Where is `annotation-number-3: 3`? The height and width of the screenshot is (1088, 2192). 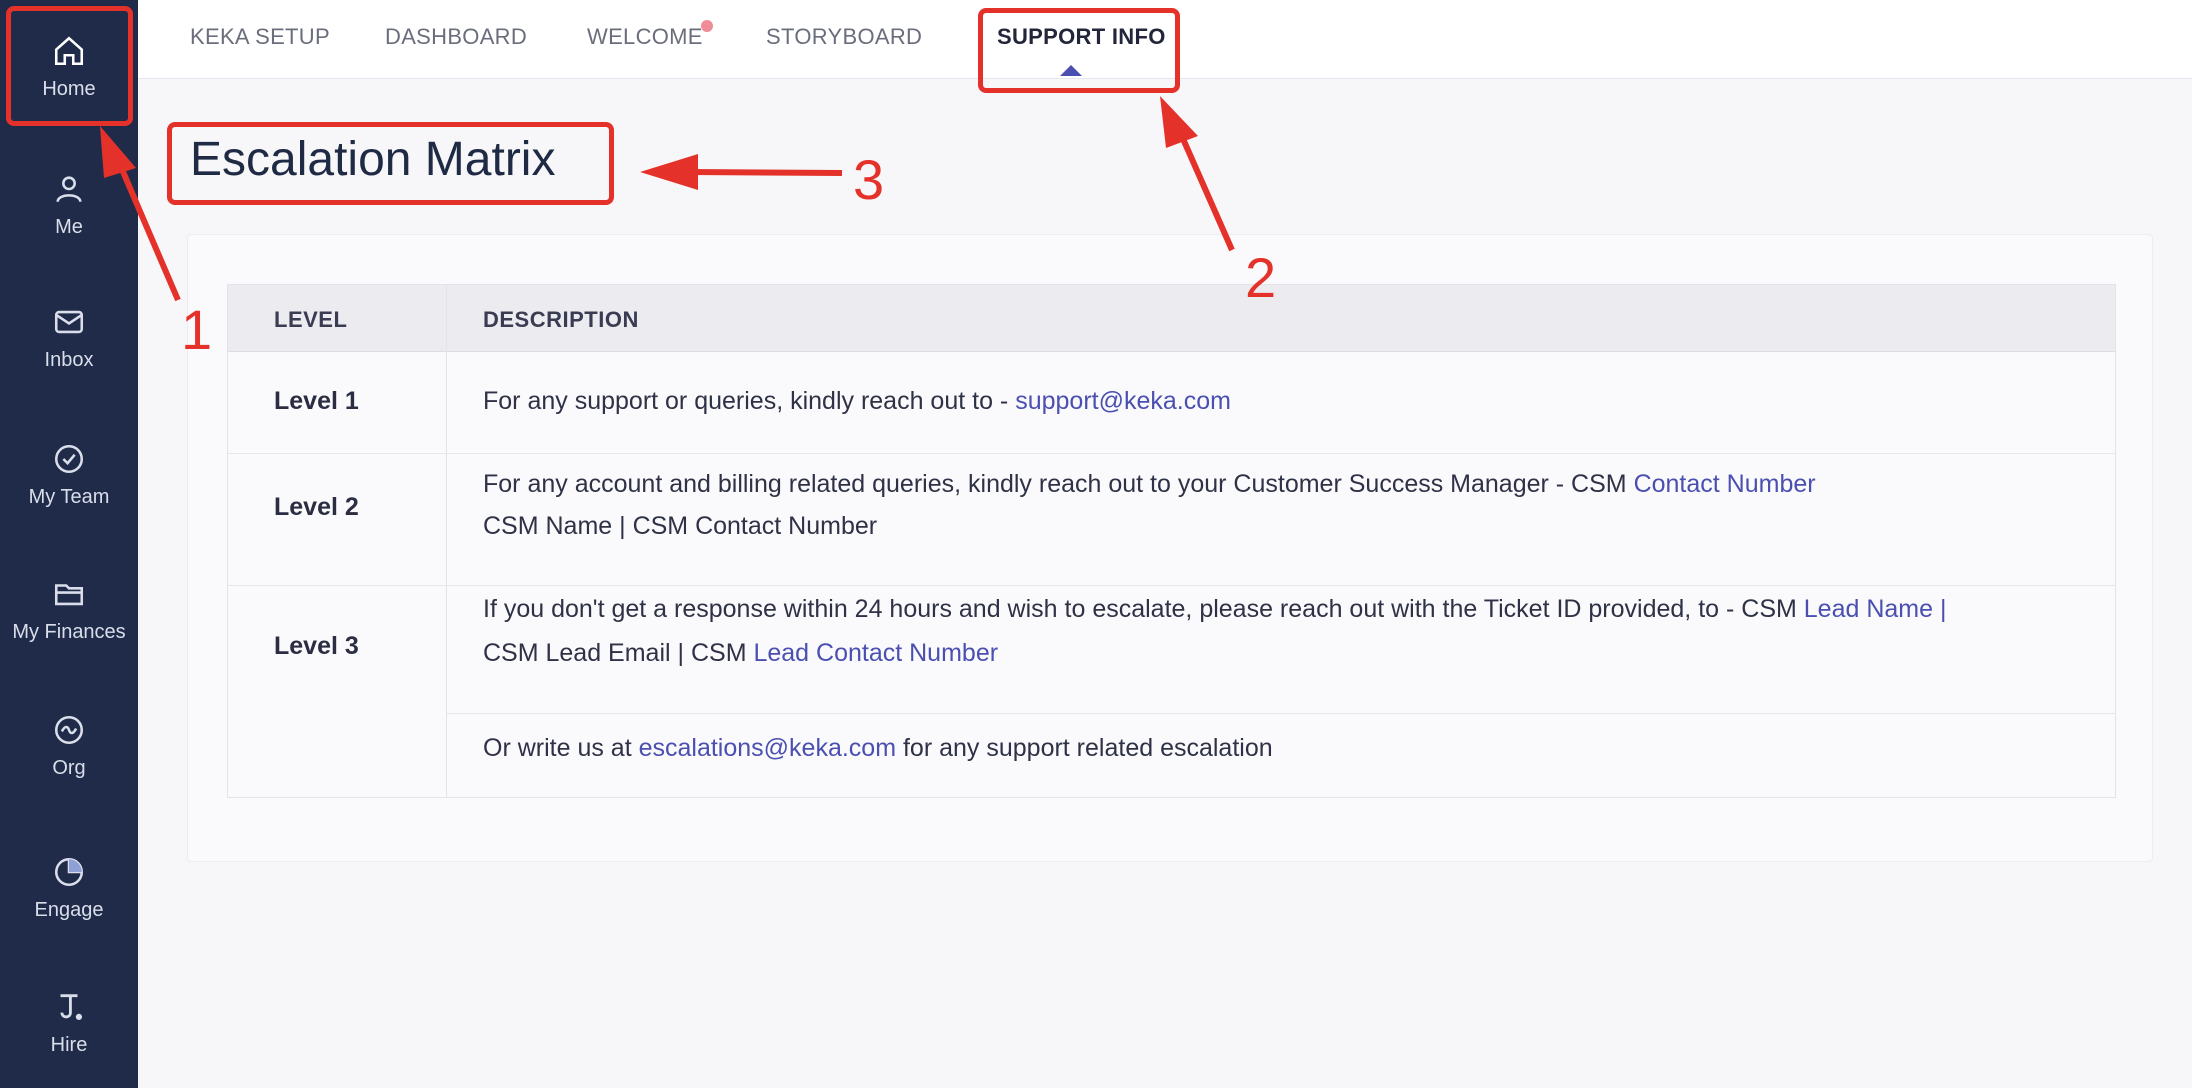
annotation-number-3: 3 is located at coordinates (869, 179).